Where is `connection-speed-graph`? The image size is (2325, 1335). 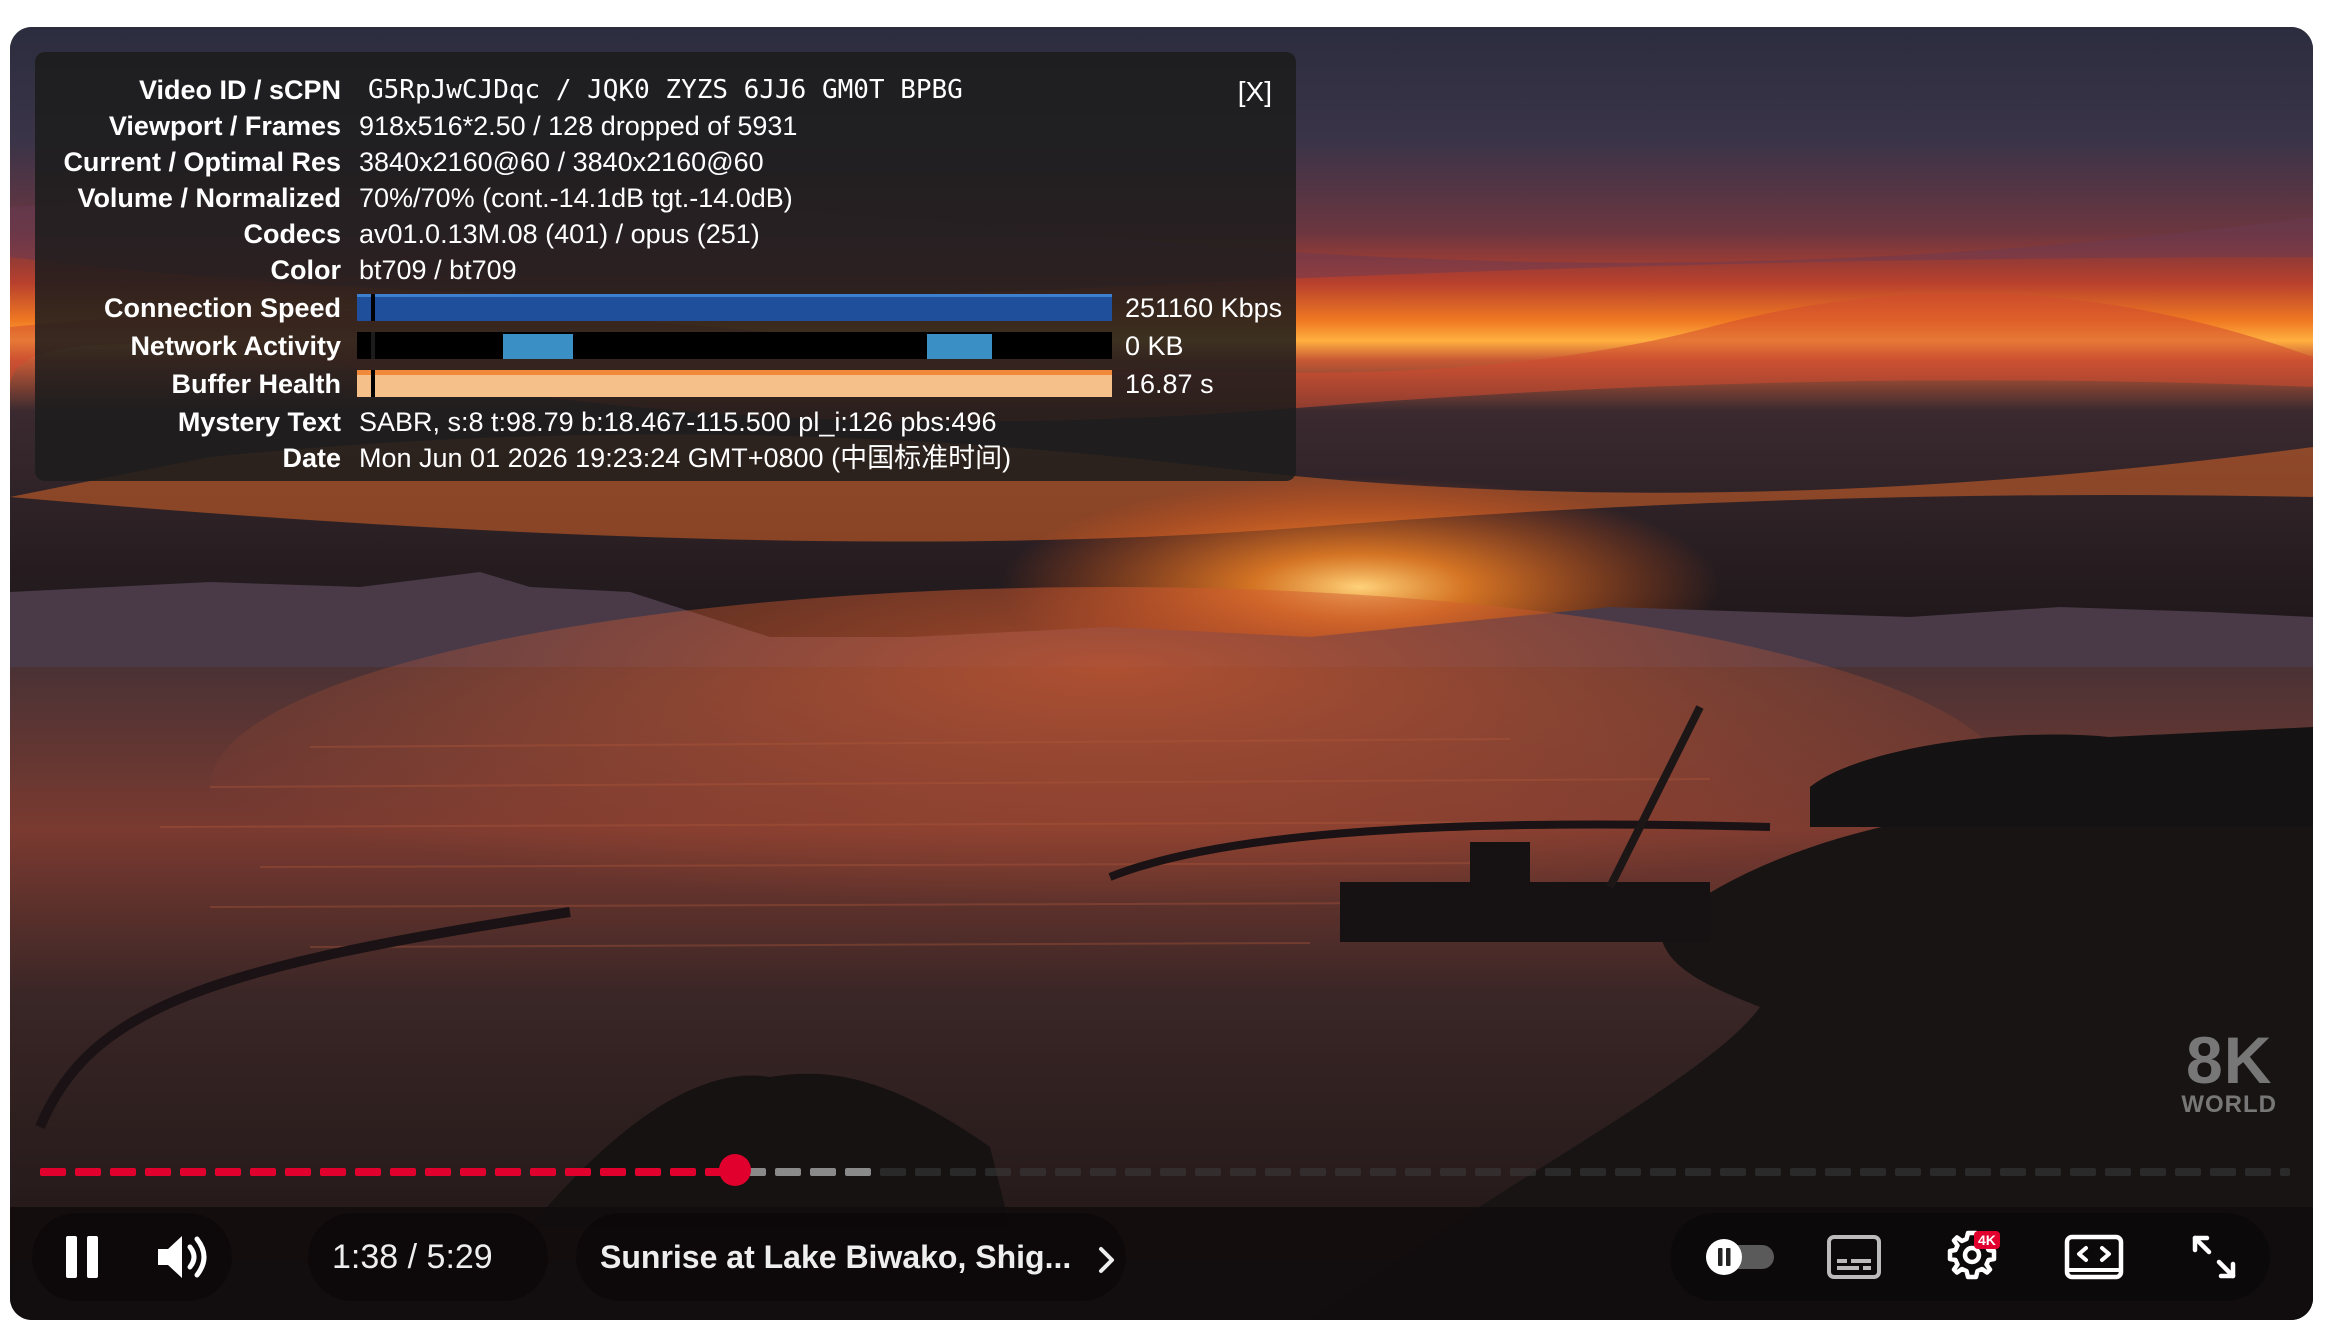
connection-speed-graph is located at coordinates (734, 307).